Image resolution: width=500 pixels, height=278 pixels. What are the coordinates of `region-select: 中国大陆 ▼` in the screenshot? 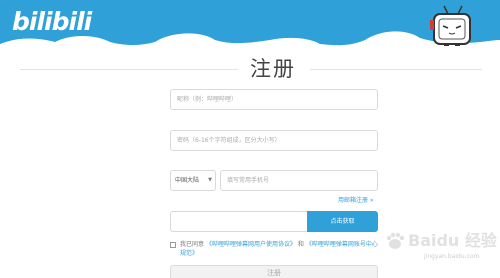 It's located at (193, 180).